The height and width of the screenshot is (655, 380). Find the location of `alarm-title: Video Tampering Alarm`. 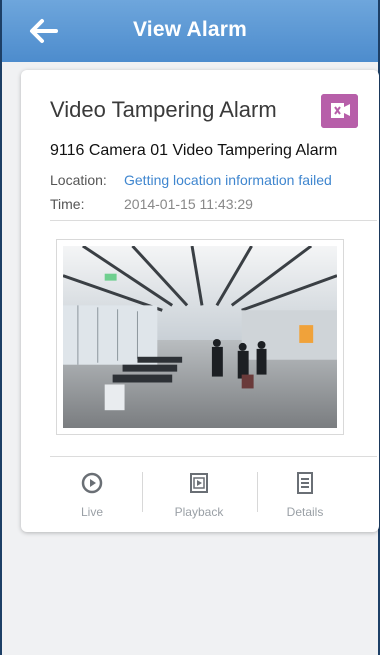

alarm-title: Video Tampering Alarm is located at coordinates (163, 109).